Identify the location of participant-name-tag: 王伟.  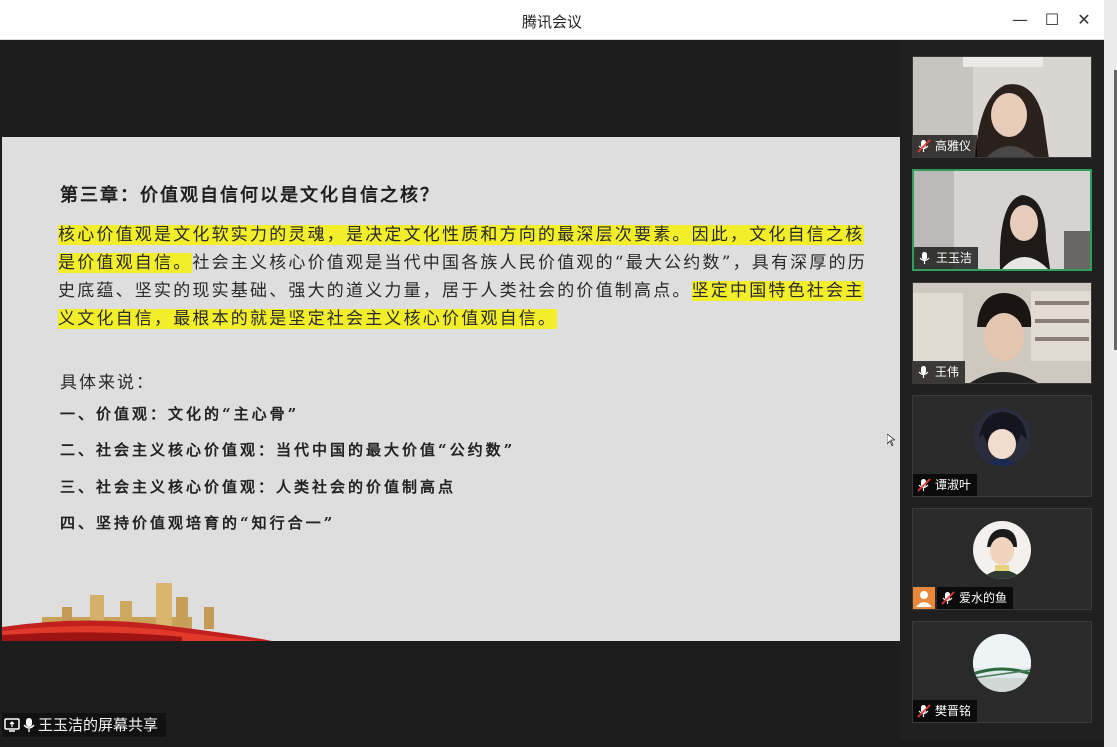
(939, 372).